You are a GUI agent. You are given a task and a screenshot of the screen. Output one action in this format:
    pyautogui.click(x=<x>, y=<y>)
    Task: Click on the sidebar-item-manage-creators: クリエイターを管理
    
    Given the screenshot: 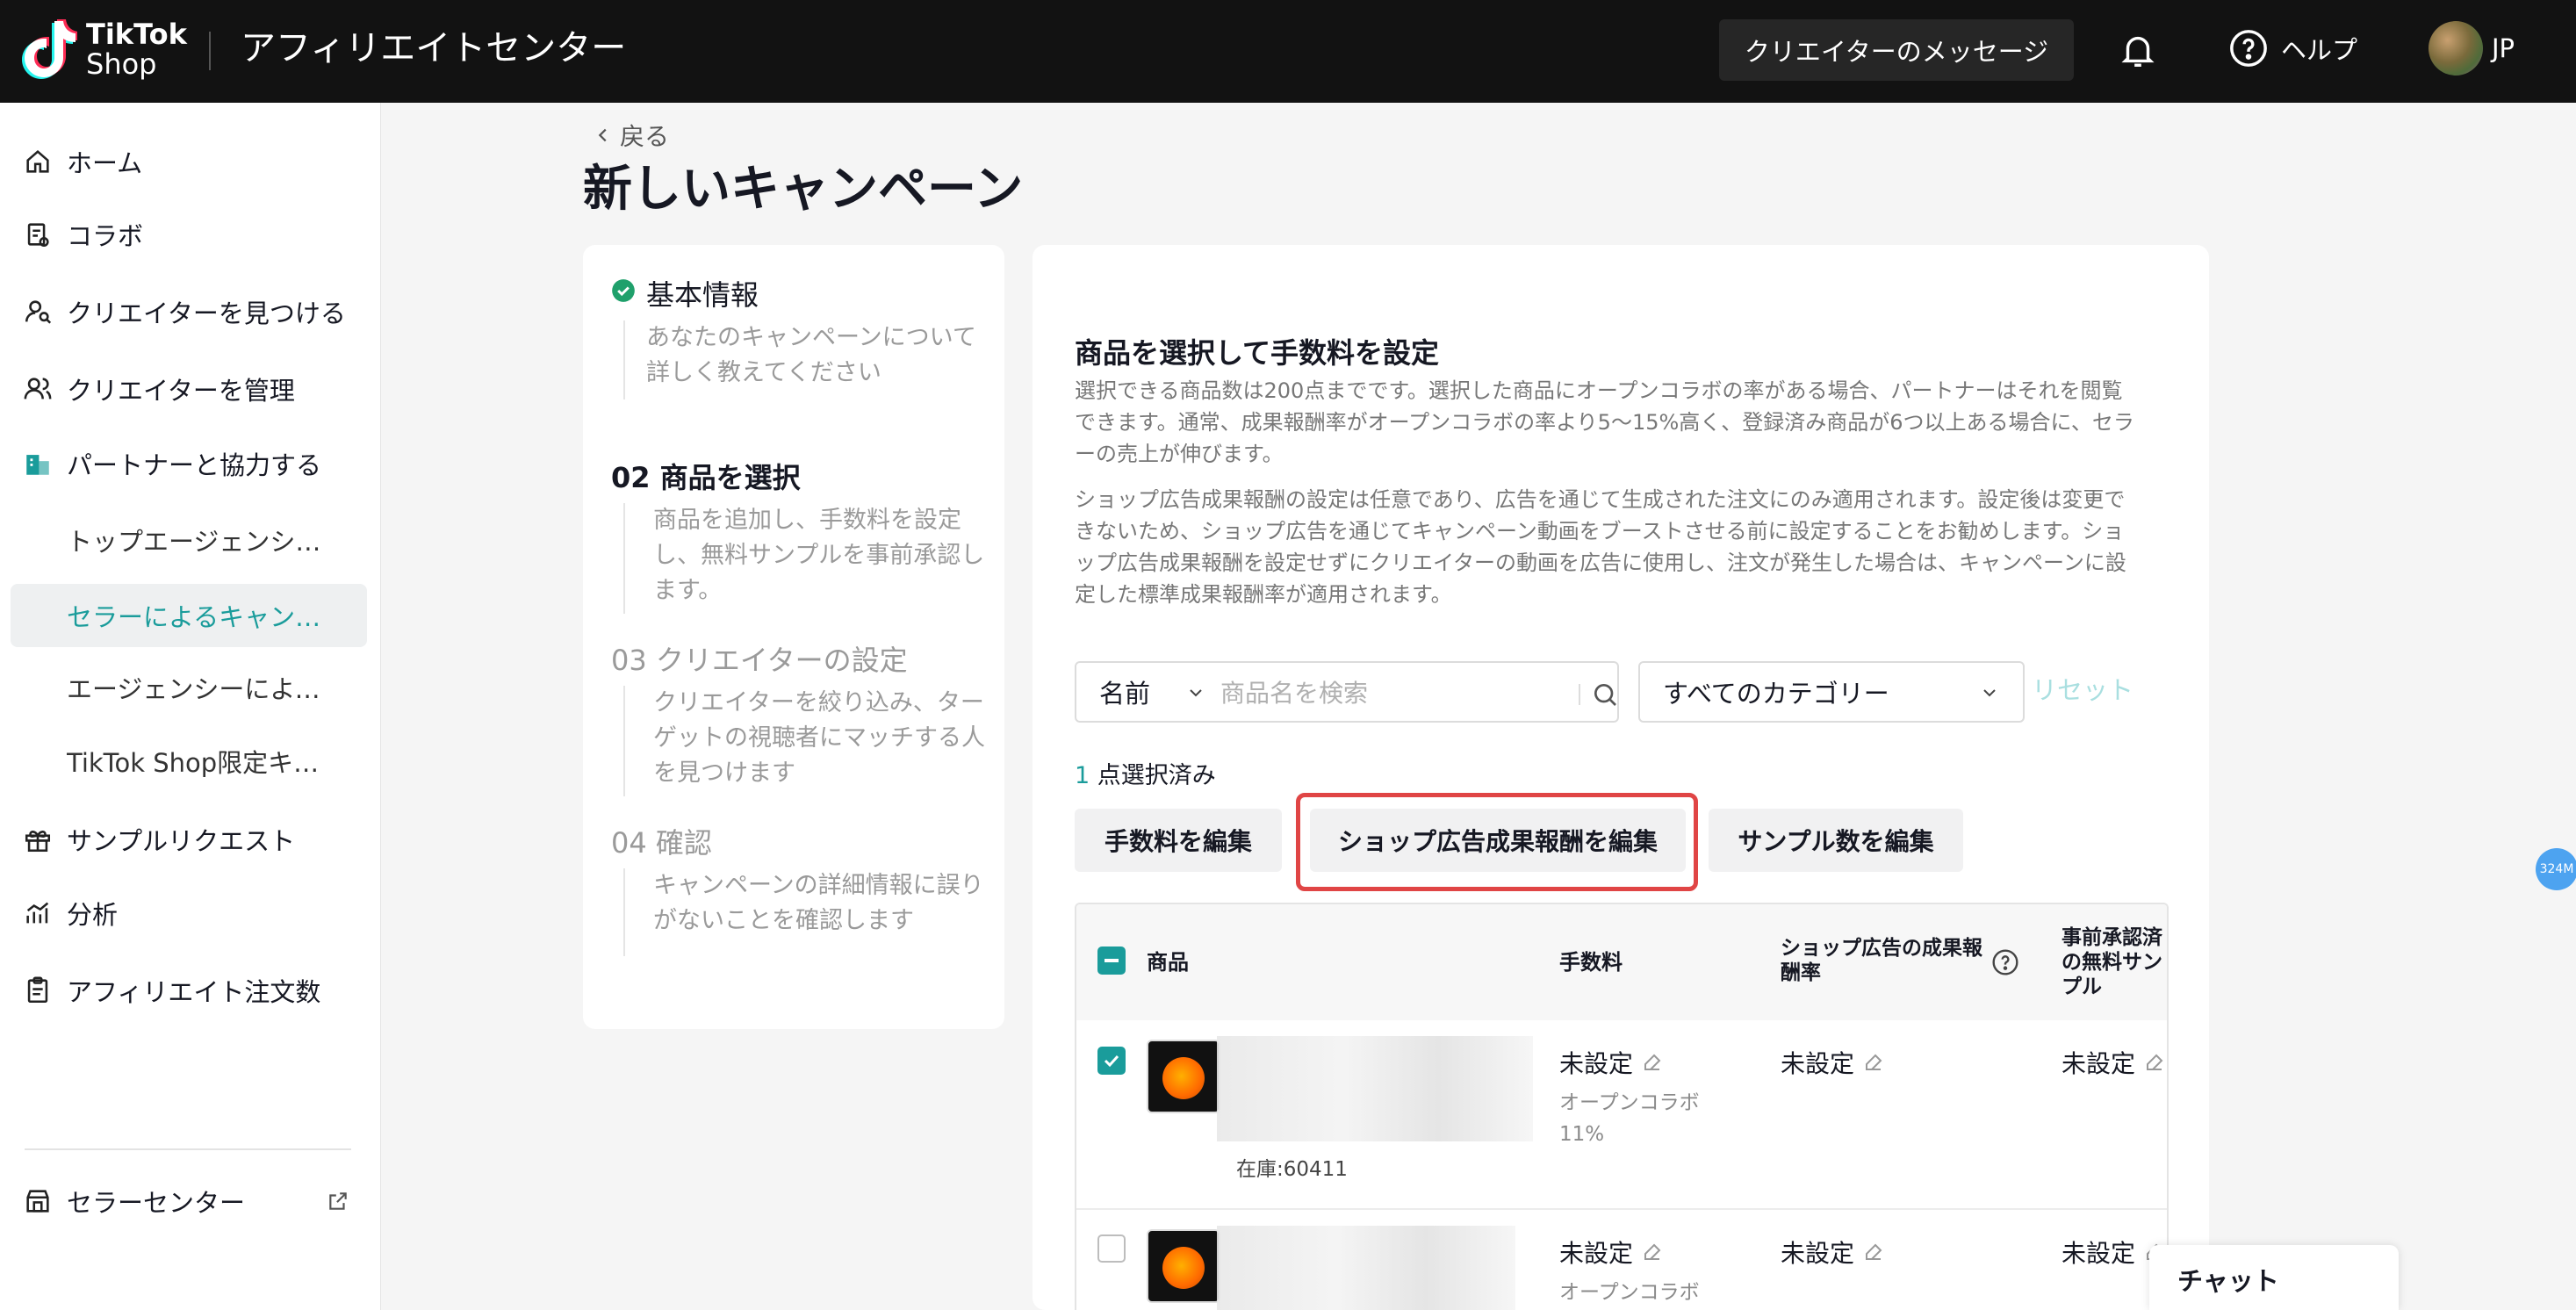 What is the action you would take?
    pyautogui.click(x=190, y=389)
    